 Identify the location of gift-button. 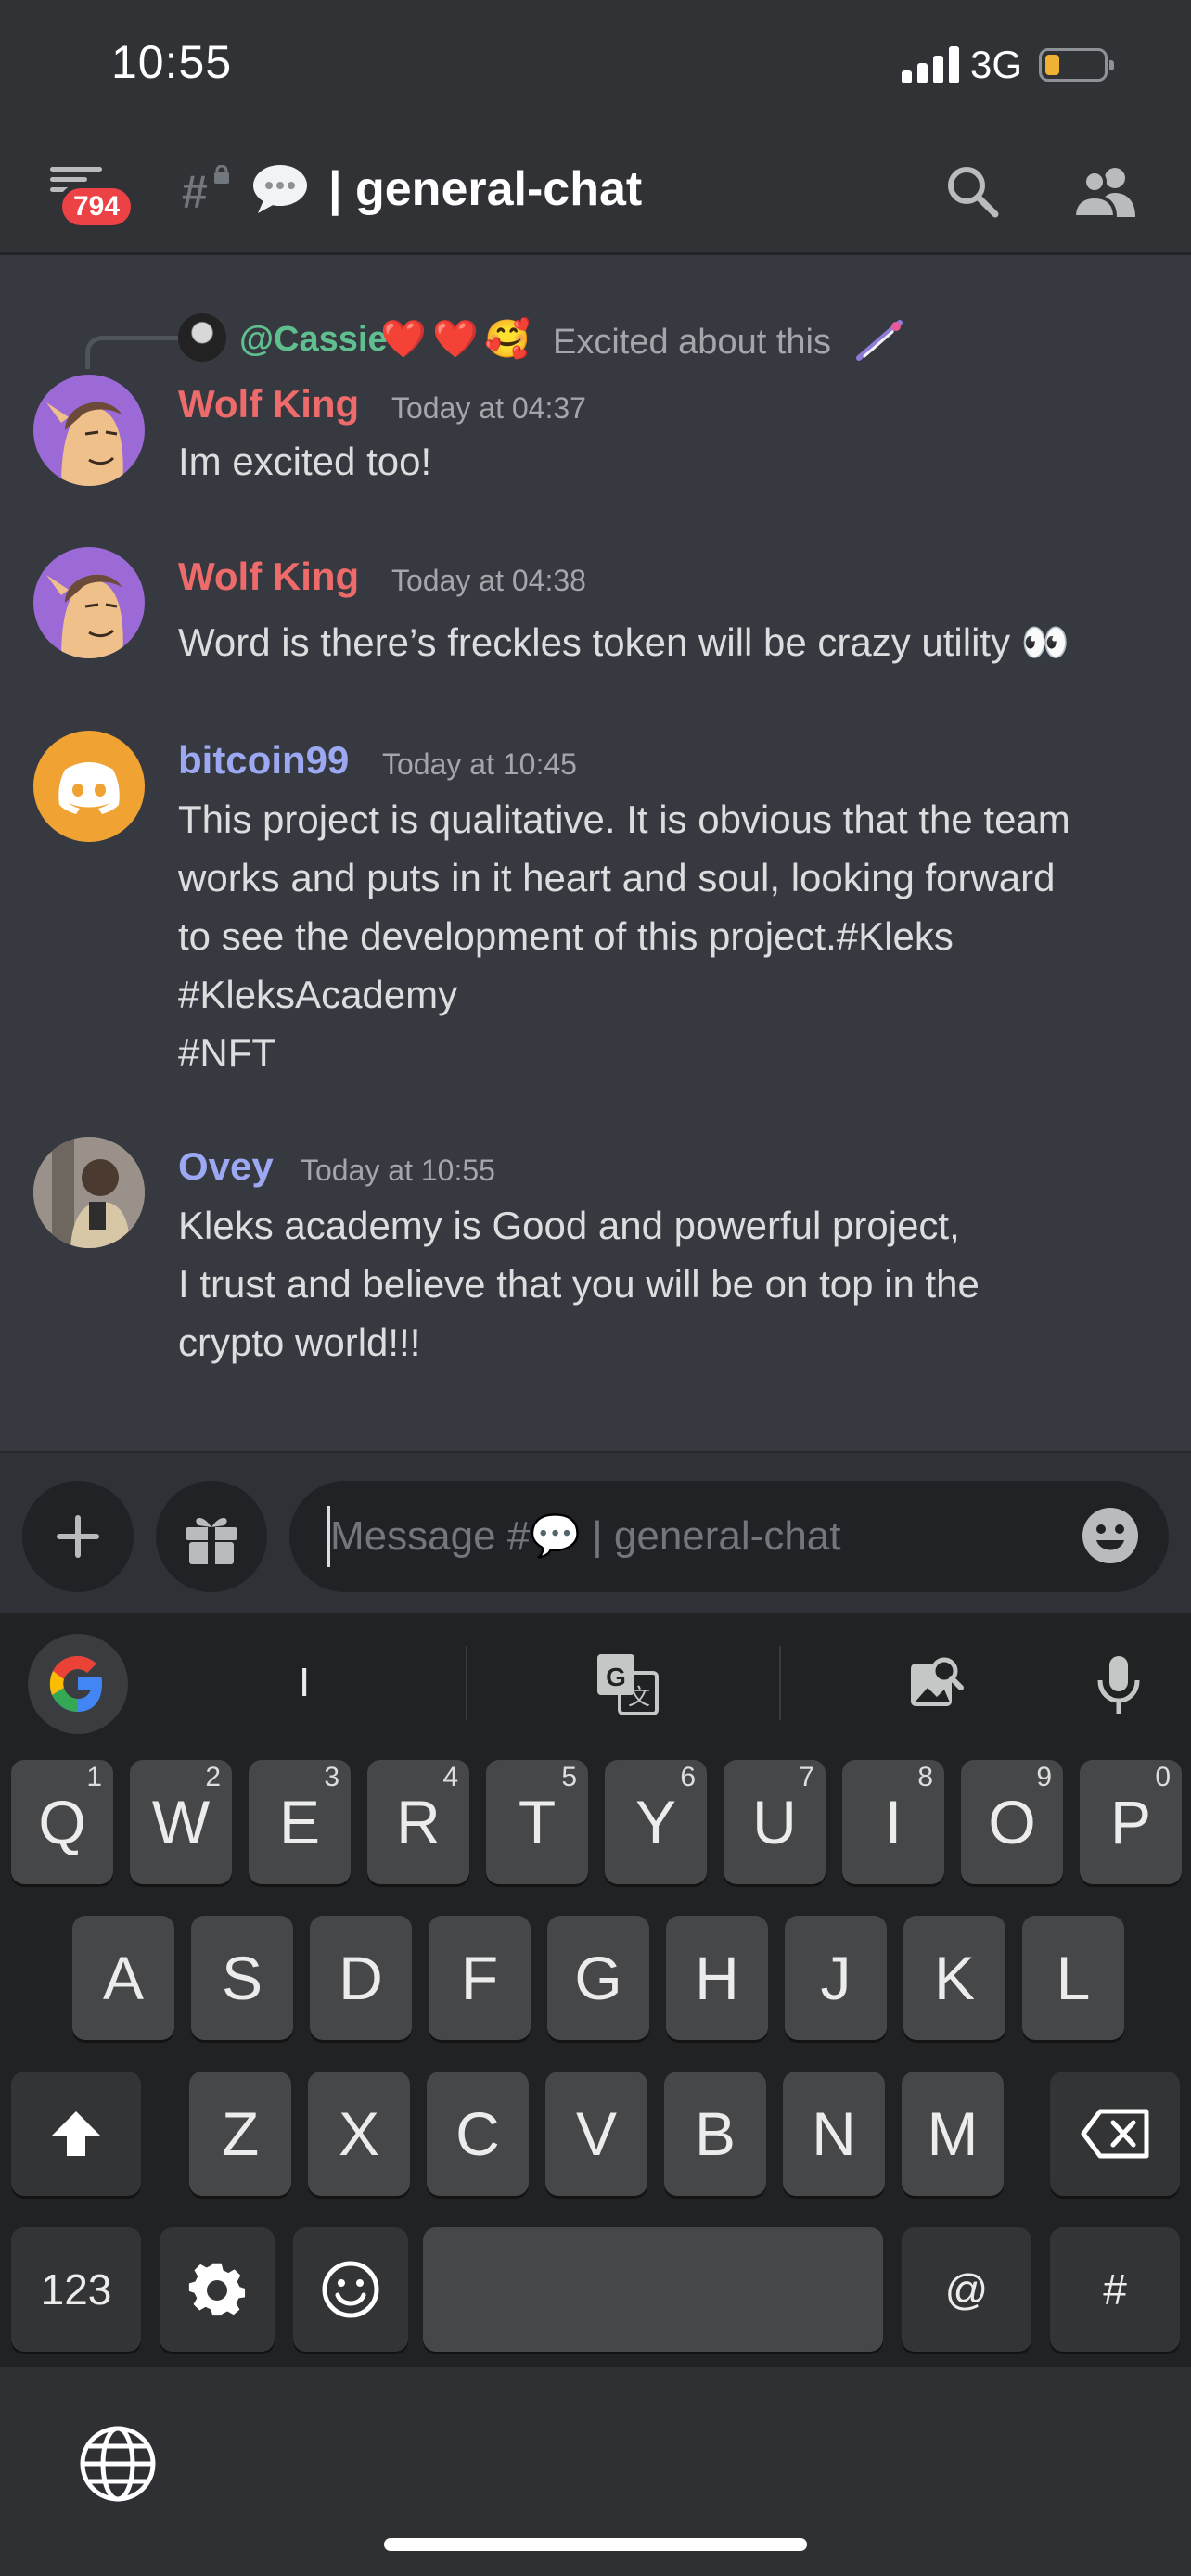
(211, 1537).